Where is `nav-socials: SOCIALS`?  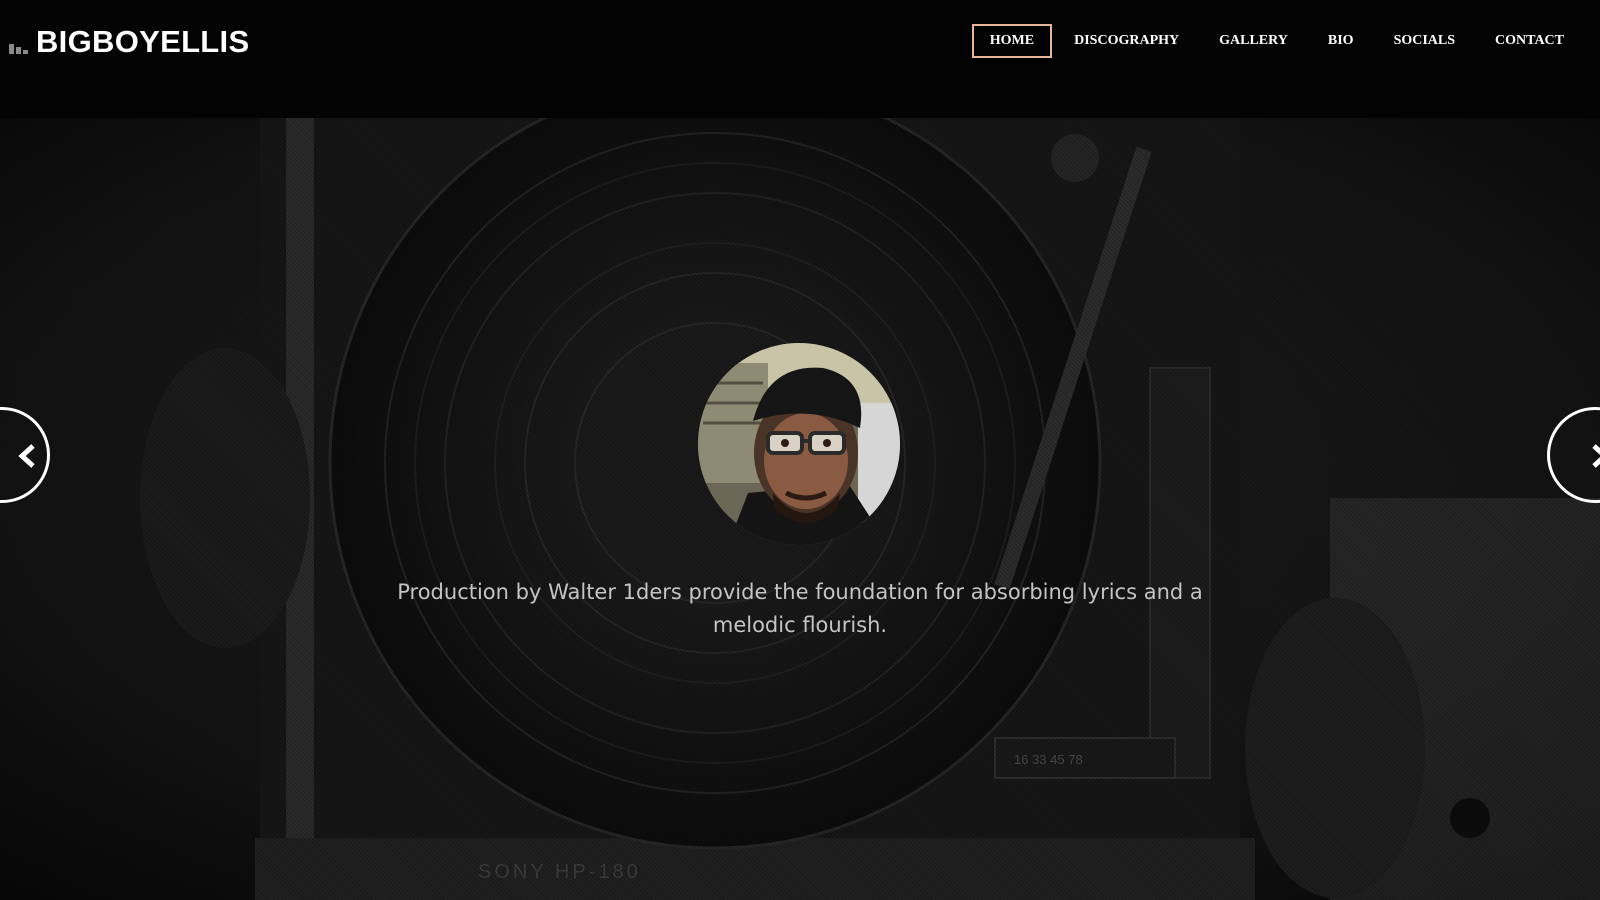 nav-socials: SOCIALS is located at coordinates (1424, 41).